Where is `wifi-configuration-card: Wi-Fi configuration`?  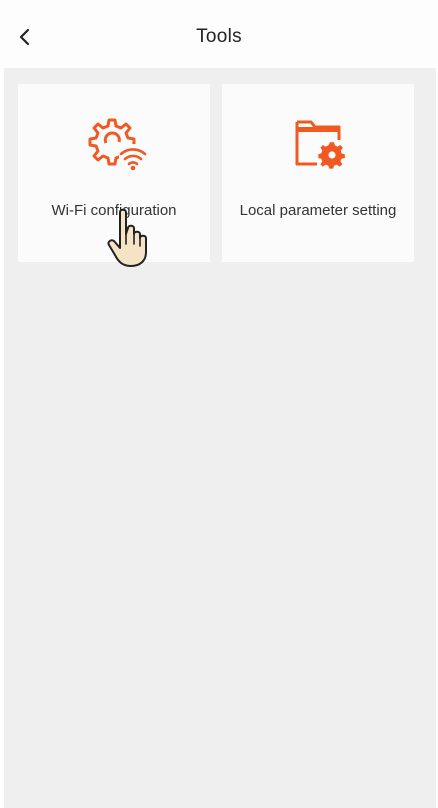
wifi-configuration-card: Wi-Fi configuration is located at coordinates (114, 173).